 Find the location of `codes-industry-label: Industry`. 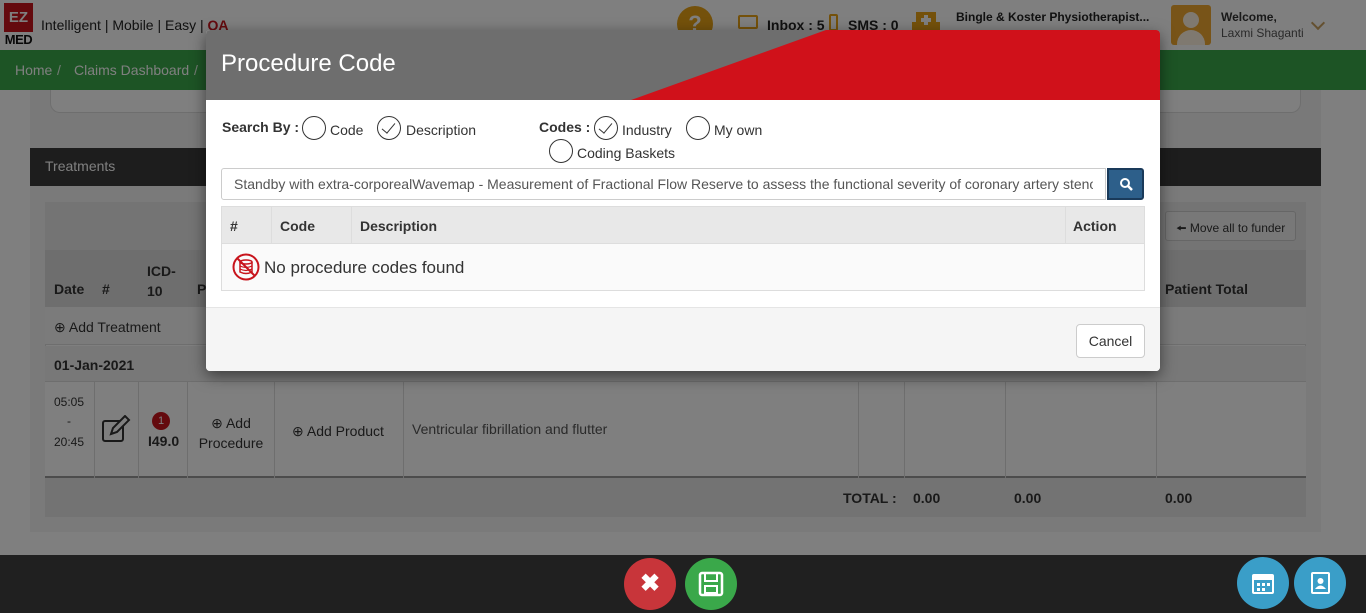

codes-industry-label: Industry is located at coordinates (647, 130).